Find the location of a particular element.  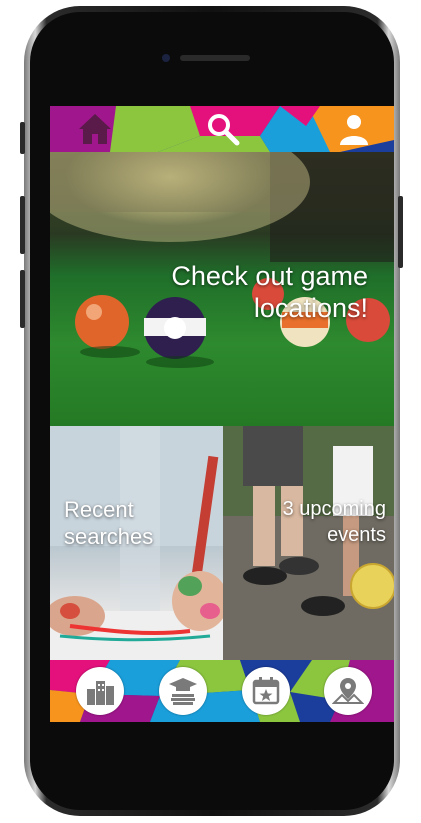

map-button is located at coordinates (348, 691).